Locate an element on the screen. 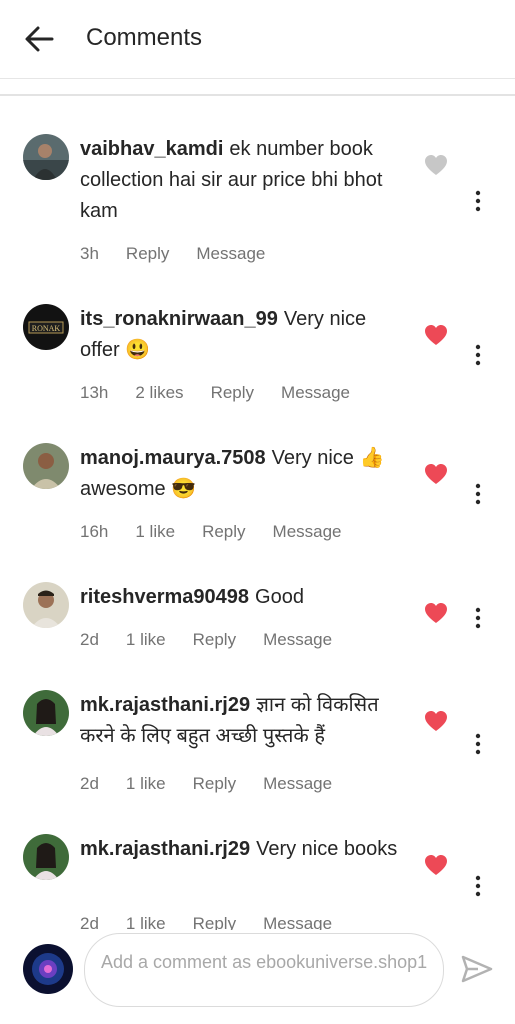 Image resolution: width=515 pixels, height=1024 pixels. send-icon is located at coordinates (477, 969).